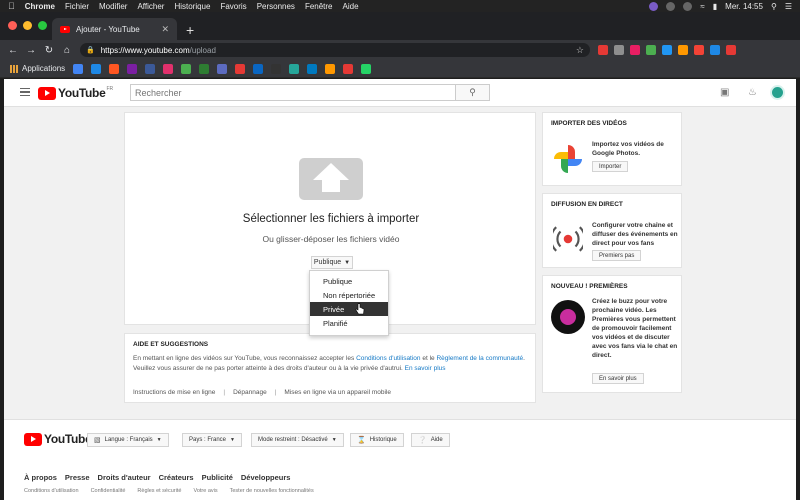 The width and height of the screenshot is (800, 500). Describe the element at coordinates (425, 368) in the screenshot. I see `learn-more-link: En savoir plus` at that location.